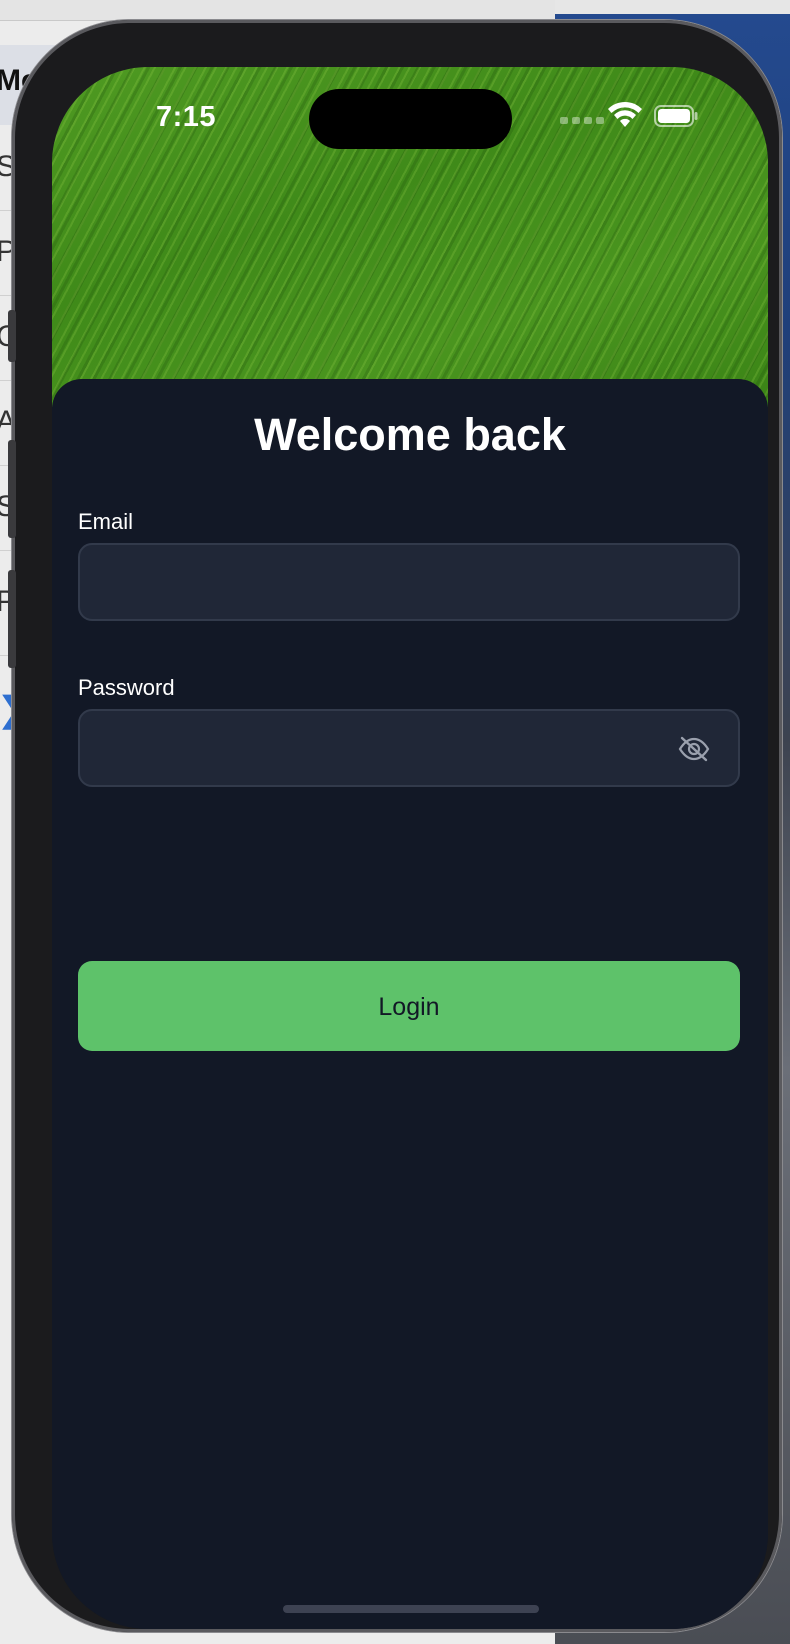 The height and width of the screenshot is (1644, 790). I want to click on status-time: 7:15, so click(186, 117).